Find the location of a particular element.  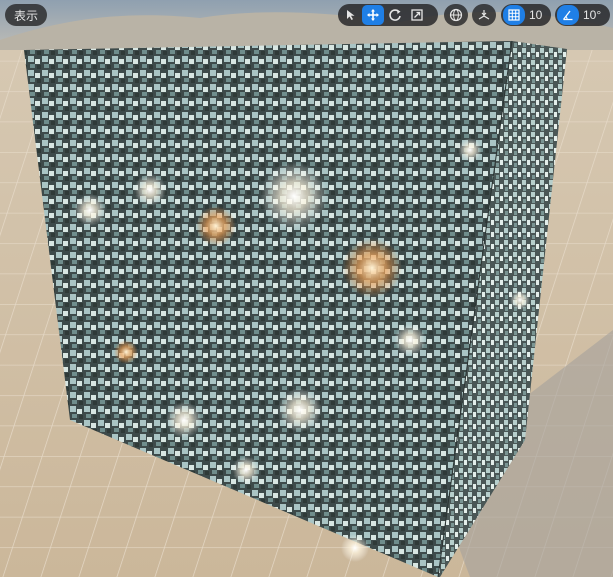

grid-snap-toggle is located at coordinates (514, 15).